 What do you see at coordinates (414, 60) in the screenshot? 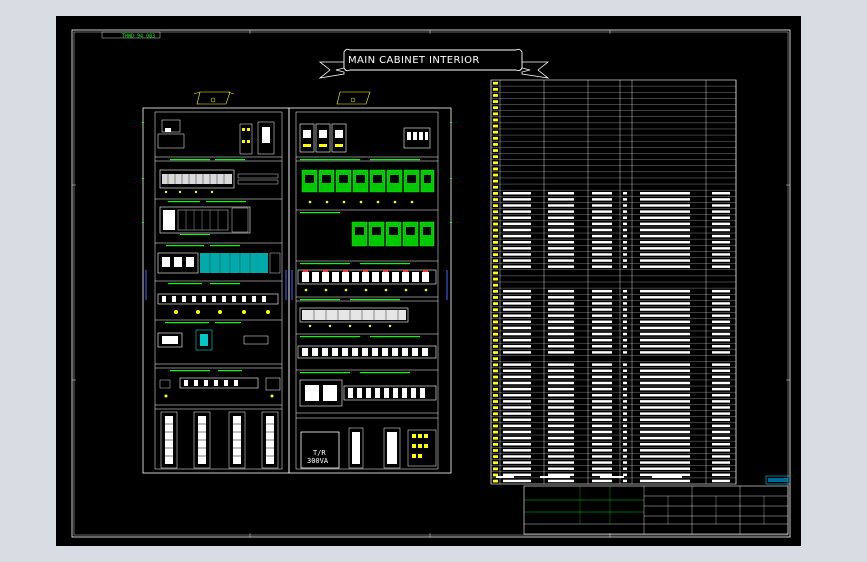
I see `drawing-title: MAIN CABINET INTERIOR` at bounding box center [414, 60].